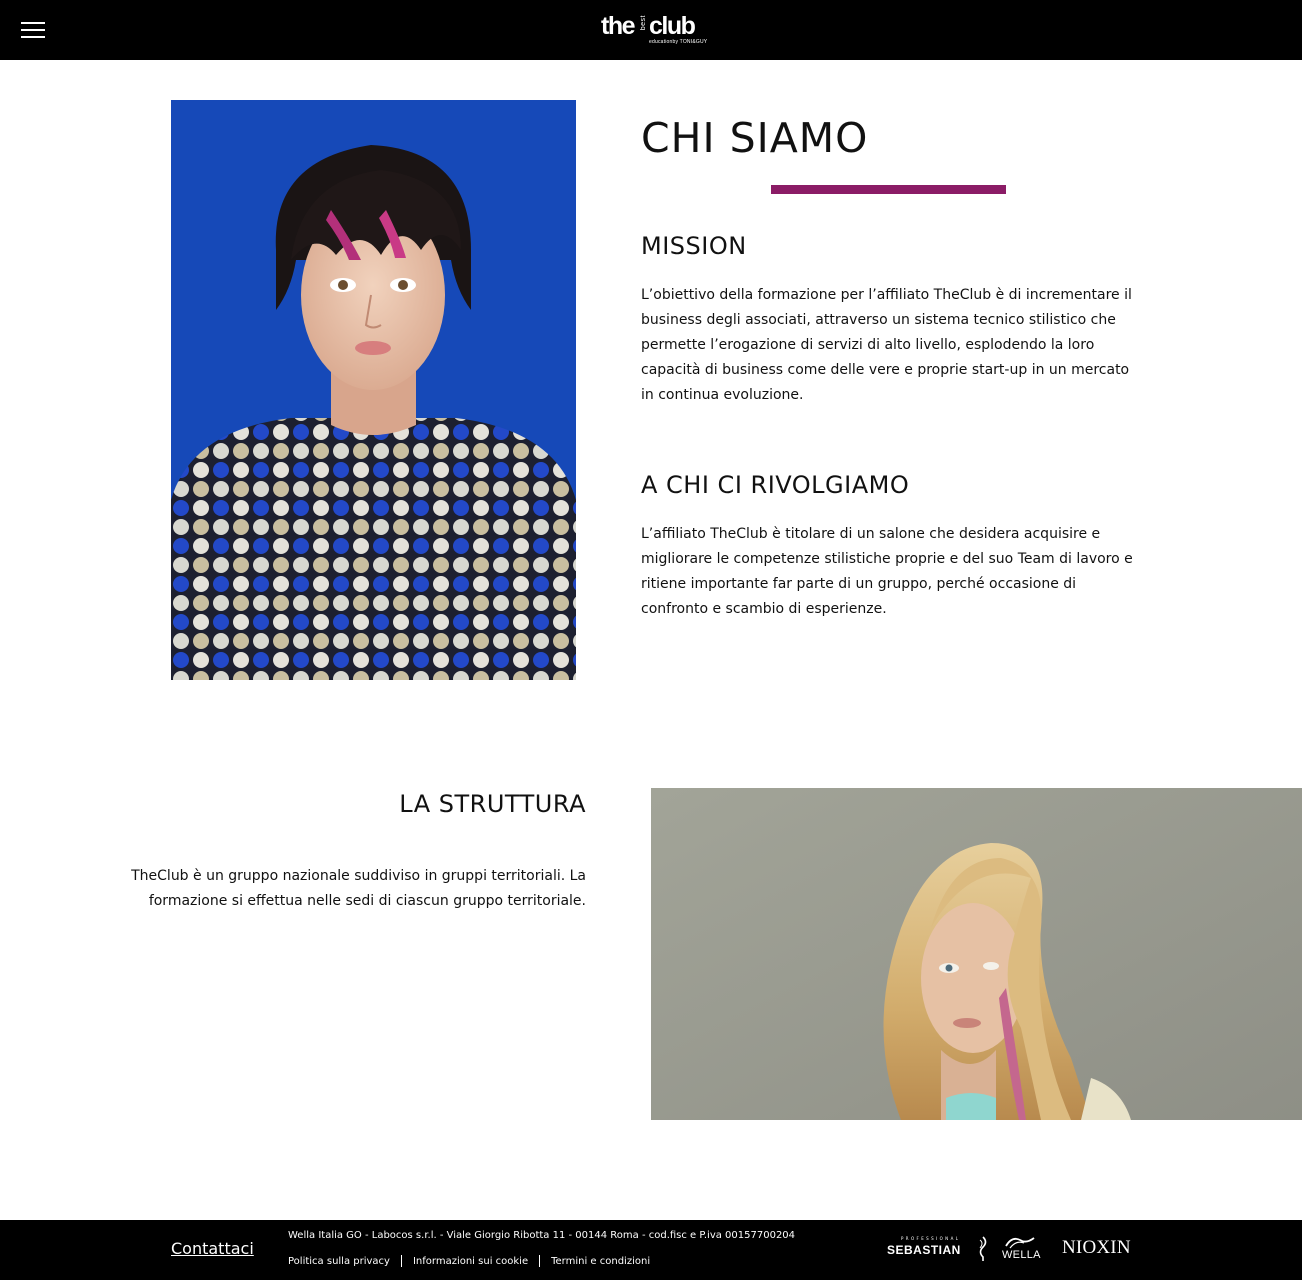 Image resolution: width=1302 pixels, height=1280 pixels. What do you see at coordinates (212, 1248) in the screenshot?
I see `contact-link: Contattaci` at bounding box center [212, 1248].